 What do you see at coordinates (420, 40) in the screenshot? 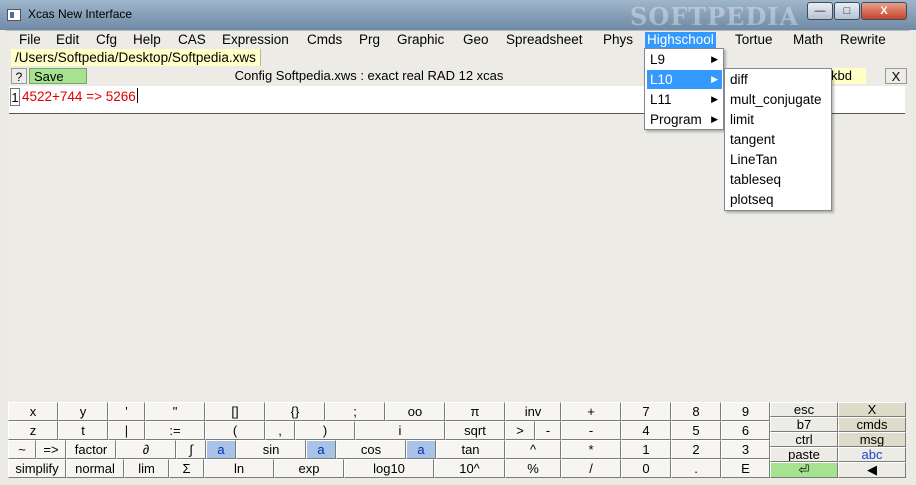
I see `menu-graphic: Graphic` at bounding box center [420, 40].